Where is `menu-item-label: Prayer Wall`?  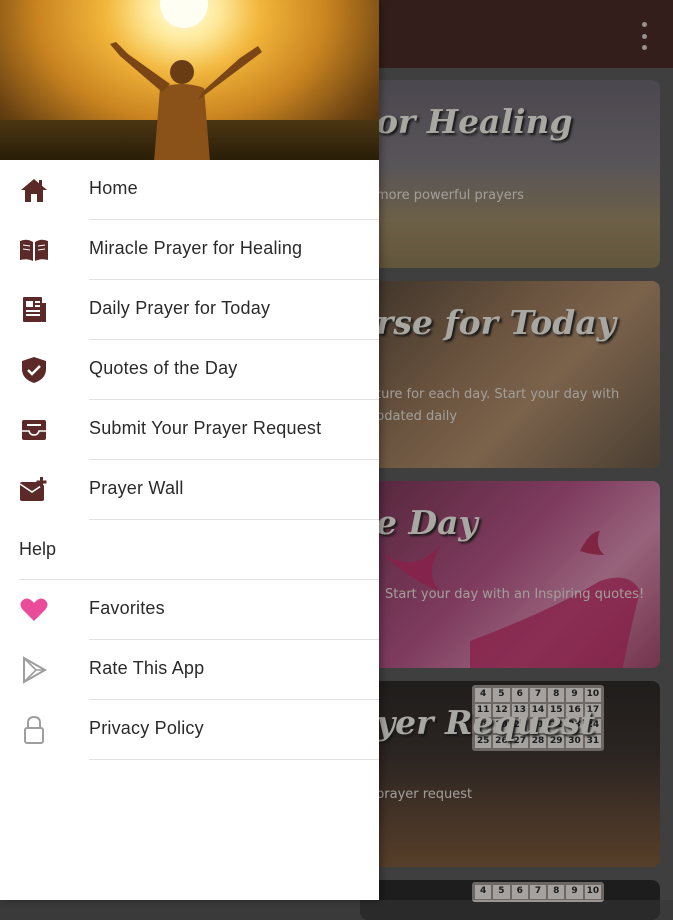
menu-item-label: Prayer Wall is located at coordinates (136, 488).